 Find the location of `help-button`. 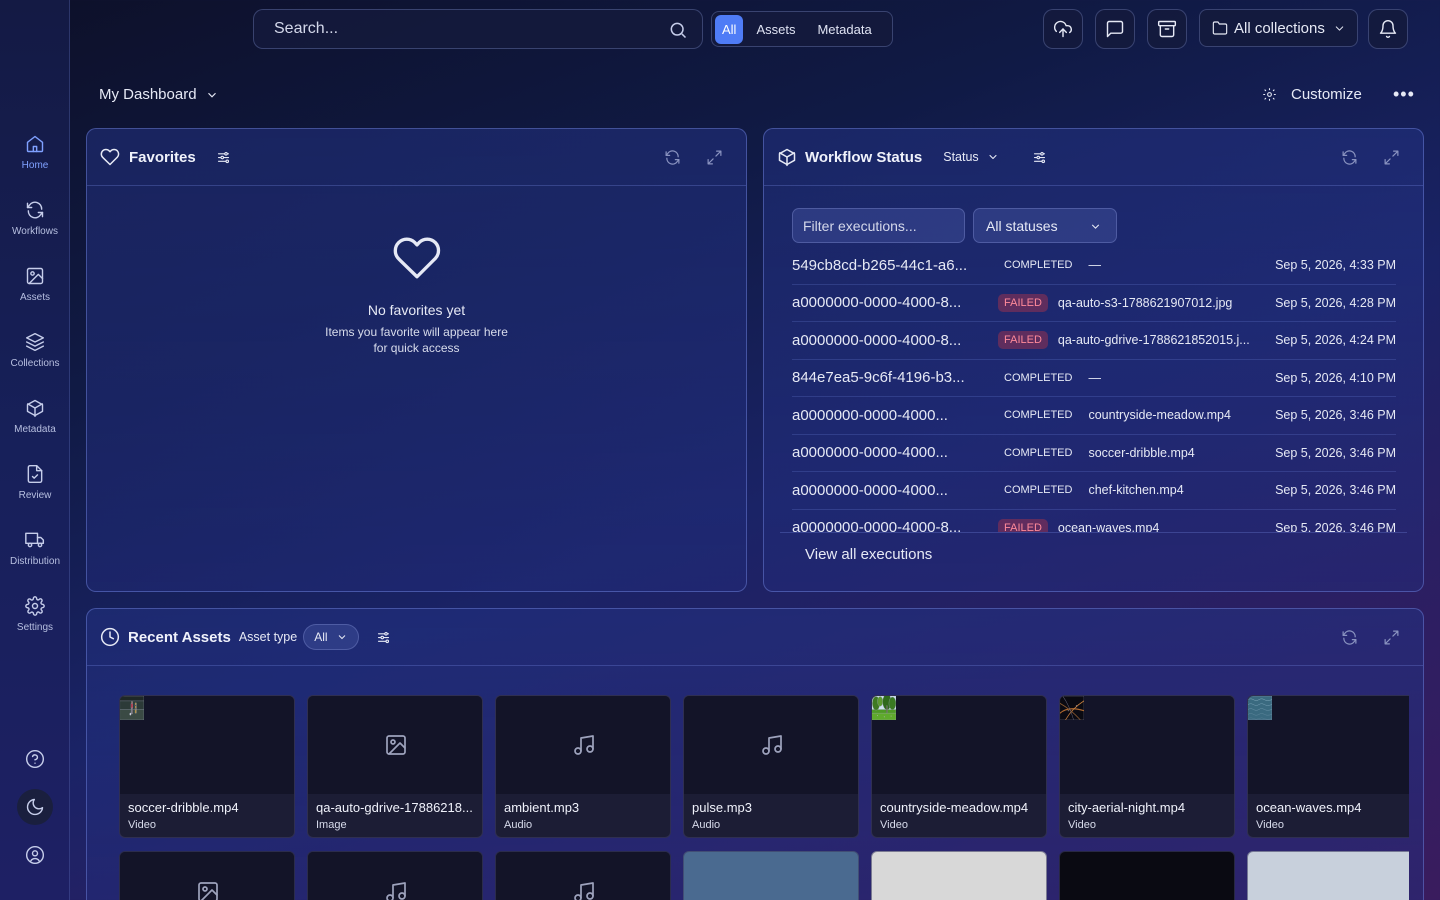

help-button is located at coordinates (35, 759).